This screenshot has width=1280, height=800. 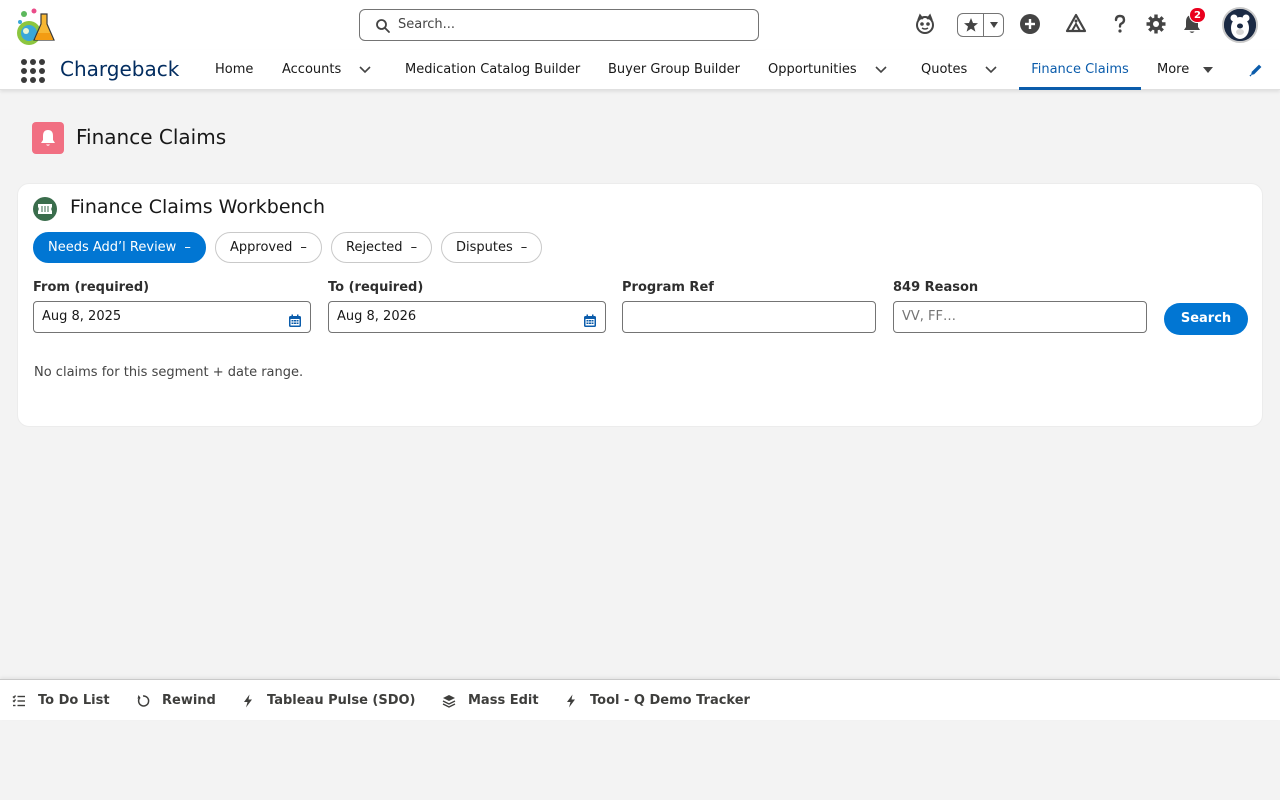 What do you see at coordinates (48, 138) in the screenshot?
I see `finance-claims-bell-icon` at bounding box center [48, 138].